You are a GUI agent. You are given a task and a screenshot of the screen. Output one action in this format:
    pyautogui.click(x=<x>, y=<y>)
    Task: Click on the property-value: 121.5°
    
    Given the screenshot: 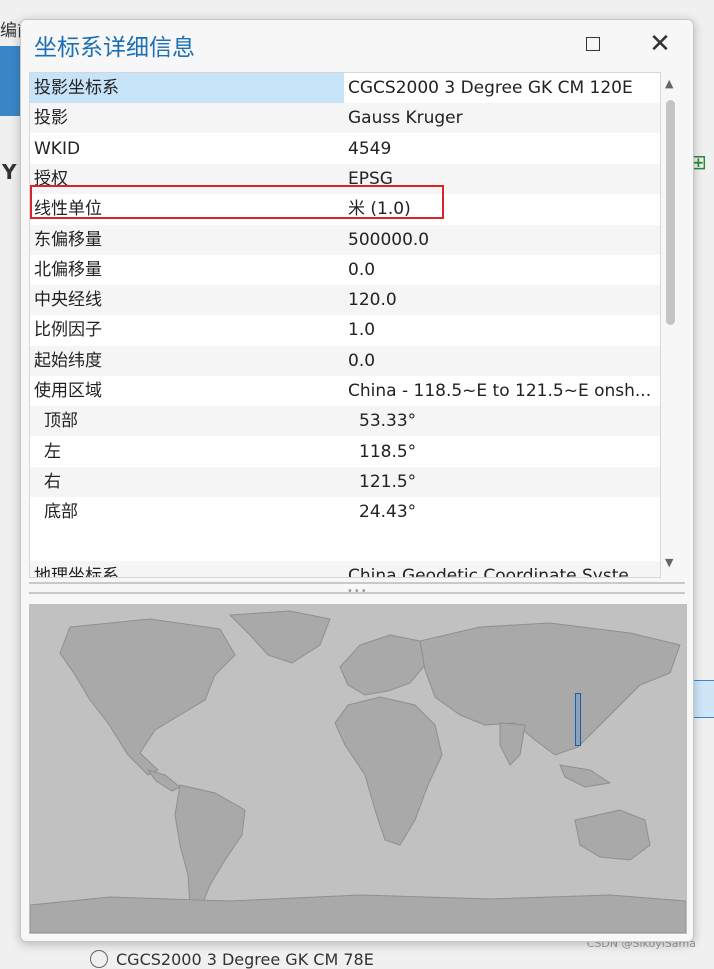 What is the action you would take?
    pyautogui.click(x=388, y=481)
    